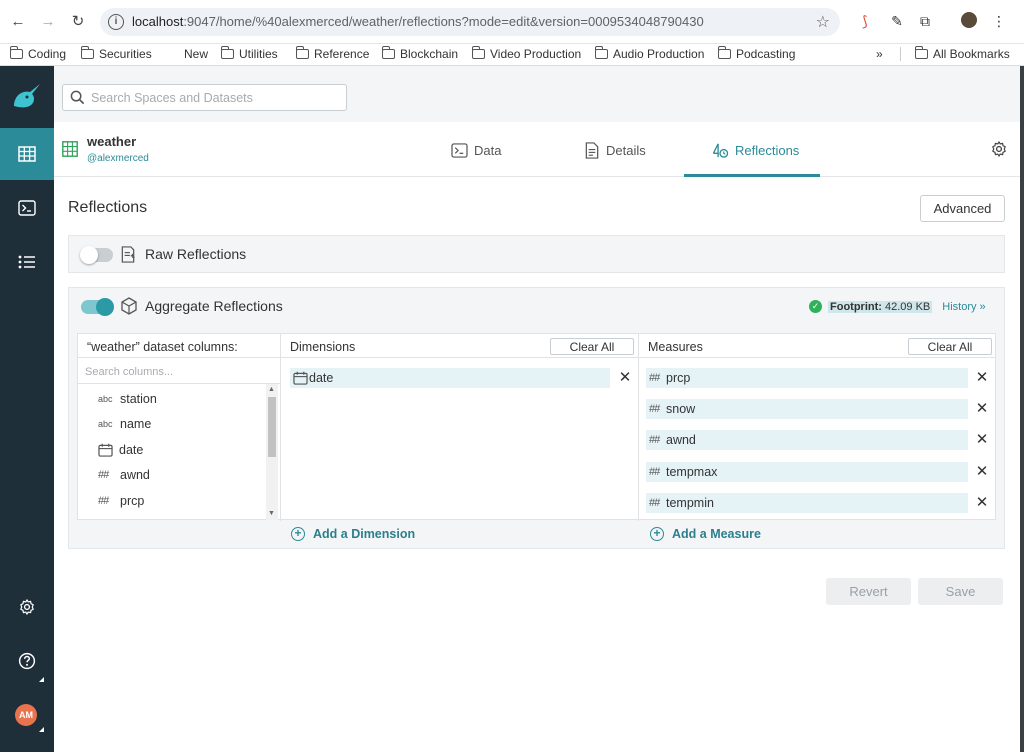  Describe the element at coordinates (807, 503) in the screenshot. I see `measure-chip-tempmin: ## tempmin` at that location.